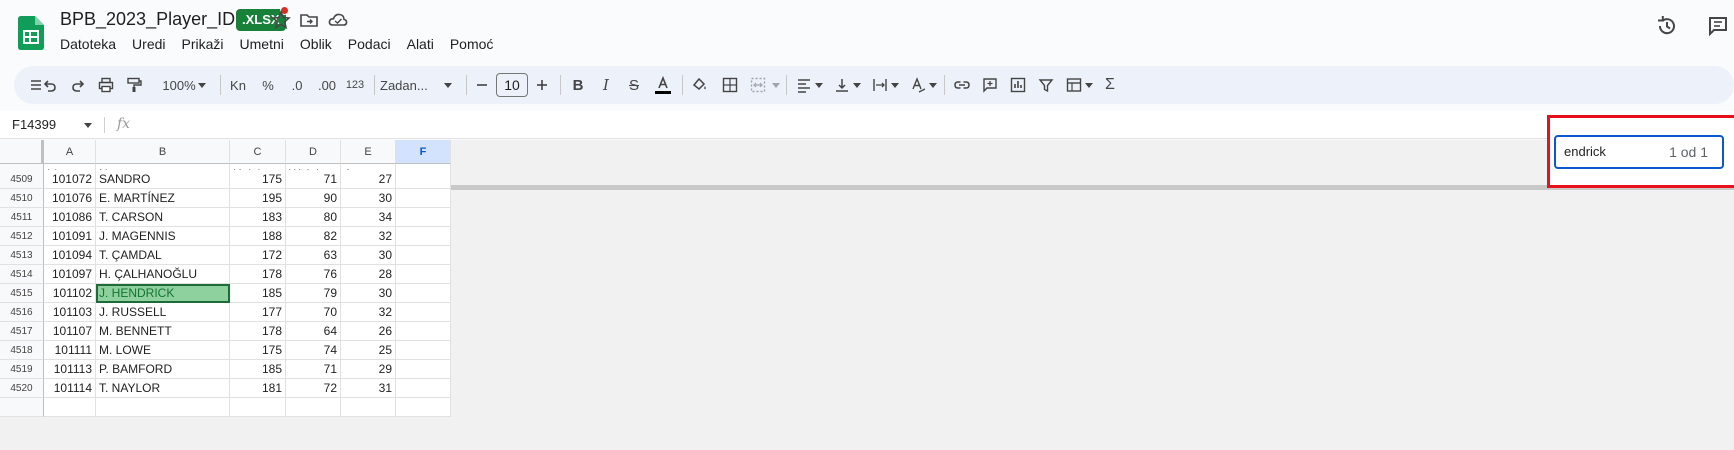 The height and width of the screenshot is (450, 1734). I want to click on menu-file: Datoteka, so click(92, 44).